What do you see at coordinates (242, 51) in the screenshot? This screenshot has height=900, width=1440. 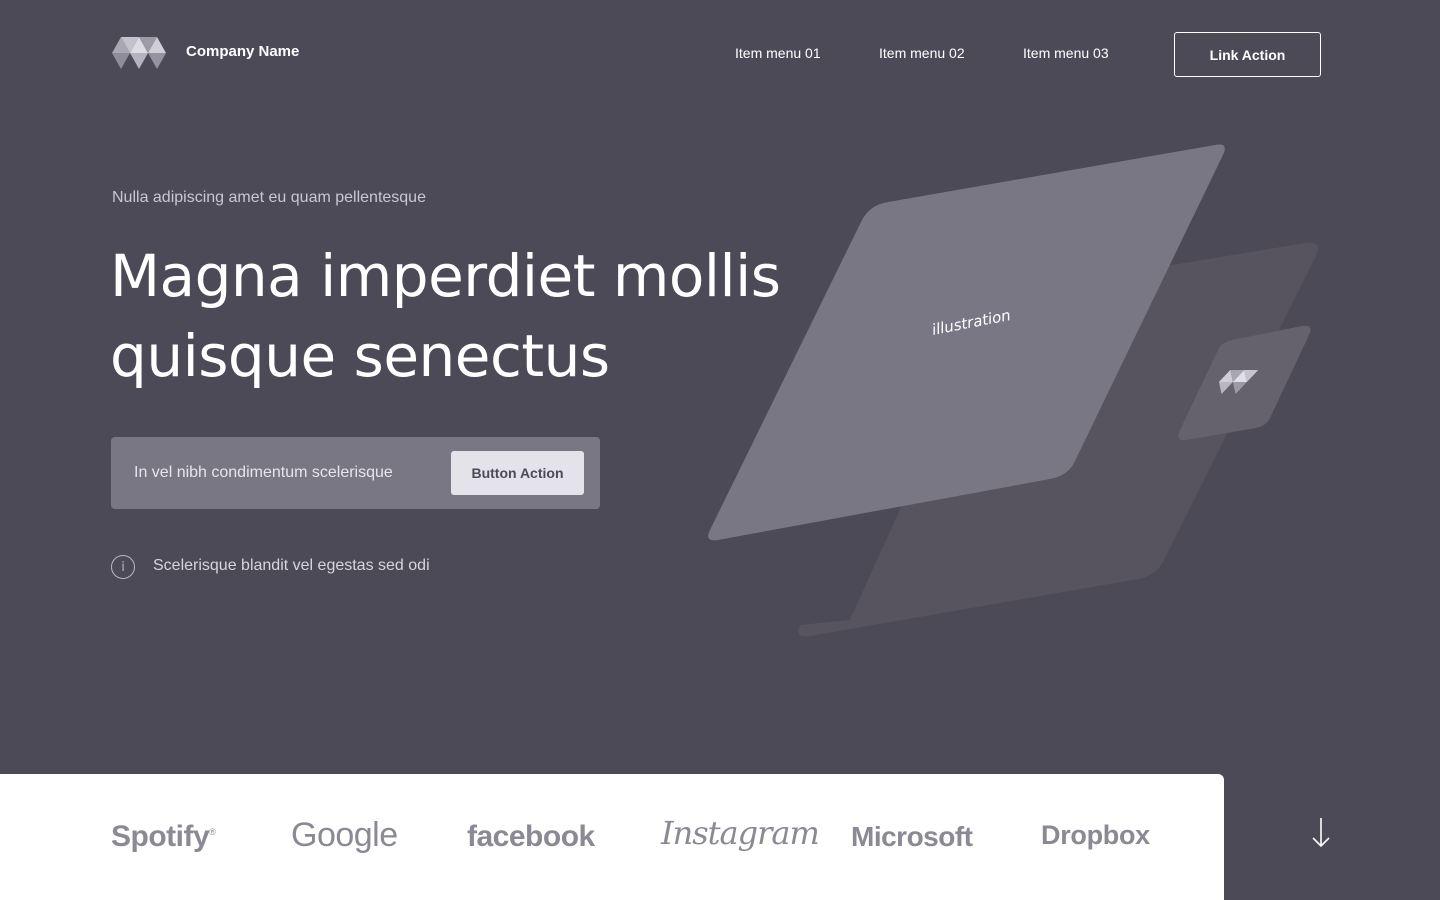 I see `company-name: Company Name` at bounding box center [242, 51].